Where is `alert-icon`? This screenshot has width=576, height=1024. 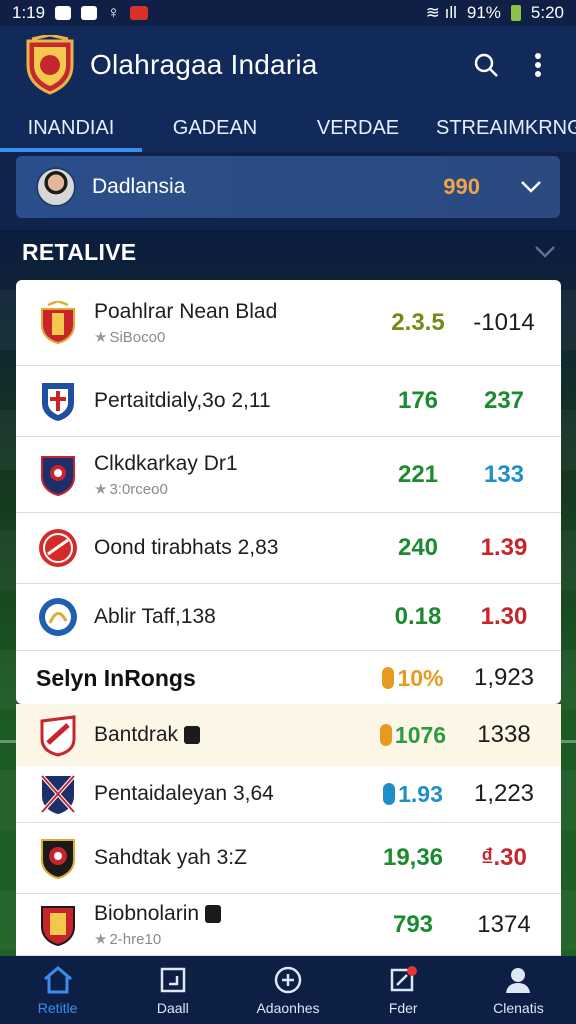 alert-icon is located at coordinates (404, 979).